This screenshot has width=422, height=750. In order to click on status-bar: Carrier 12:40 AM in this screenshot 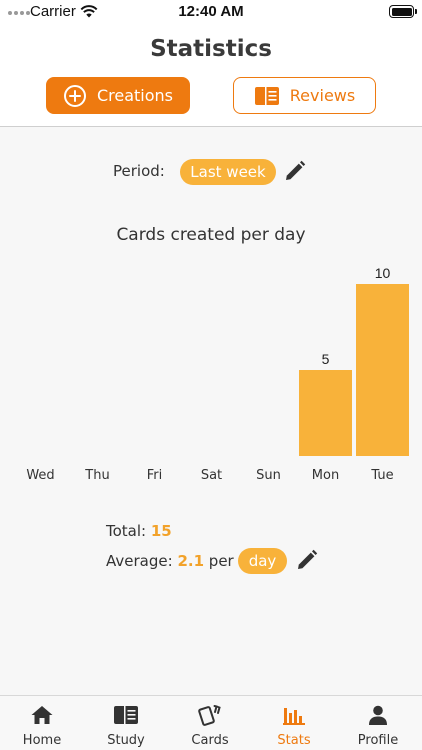, I will do `click(211, 12)`.